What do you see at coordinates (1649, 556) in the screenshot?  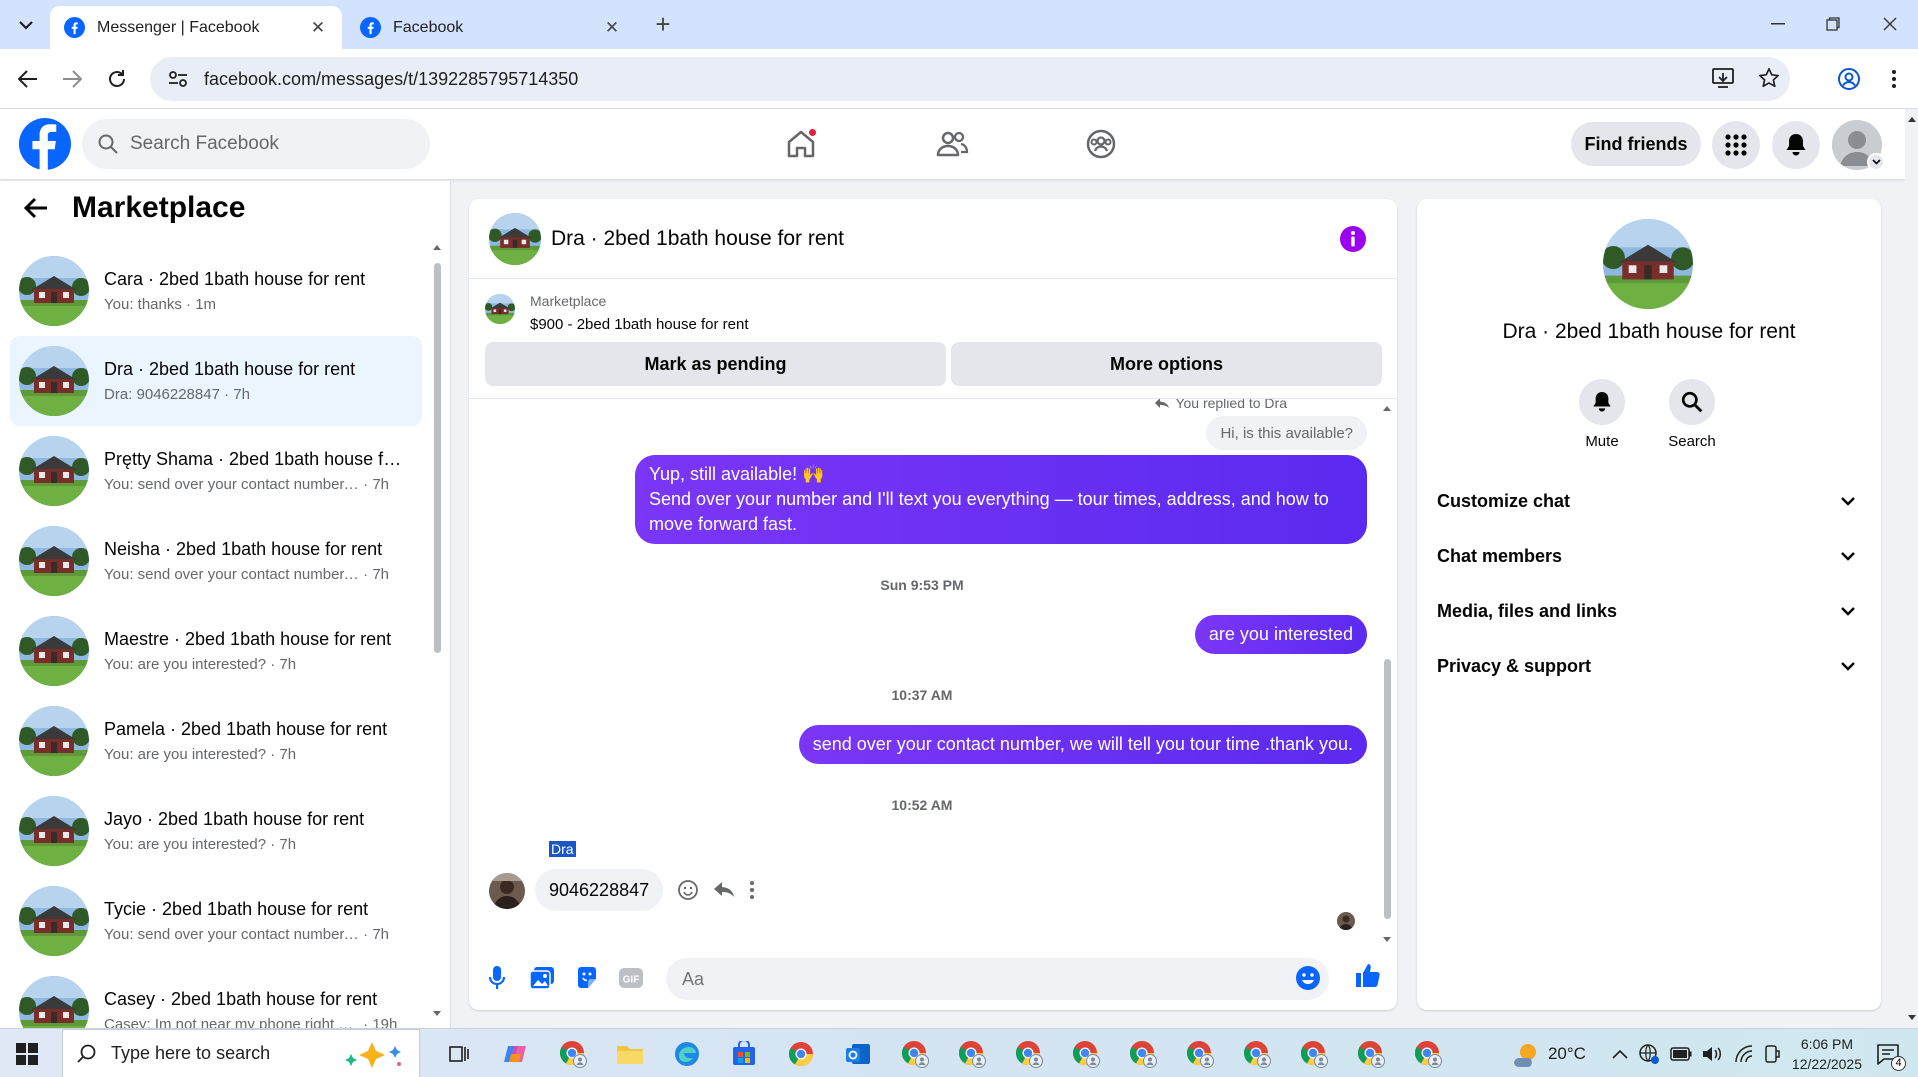 I see `chat-members-section: Chat members` at bounding box center [1649, 556].